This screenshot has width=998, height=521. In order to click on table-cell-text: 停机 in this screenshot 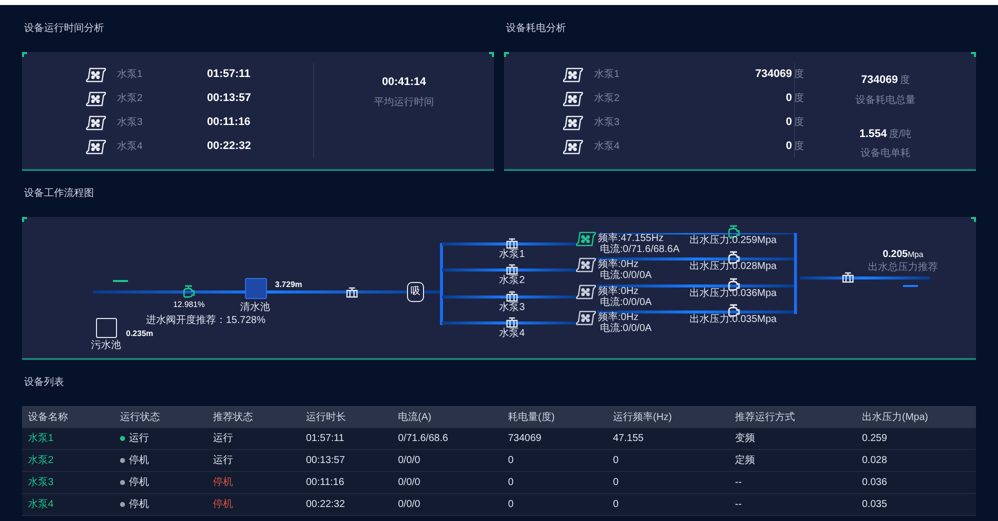, I will do `click(223, 505)`.